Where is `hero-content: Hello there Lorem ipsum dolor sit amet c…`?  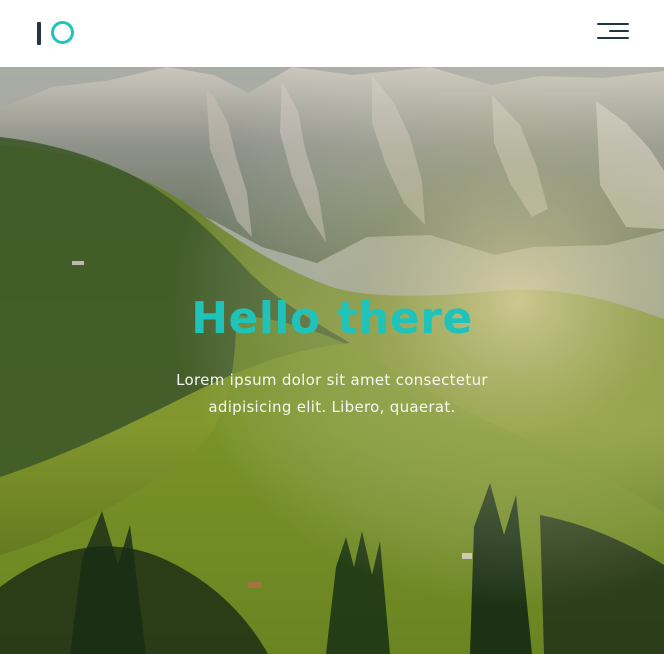 hero-content: Hello there Lorem ipsum dolor sit amet c… is located at coordinates (332, 356).